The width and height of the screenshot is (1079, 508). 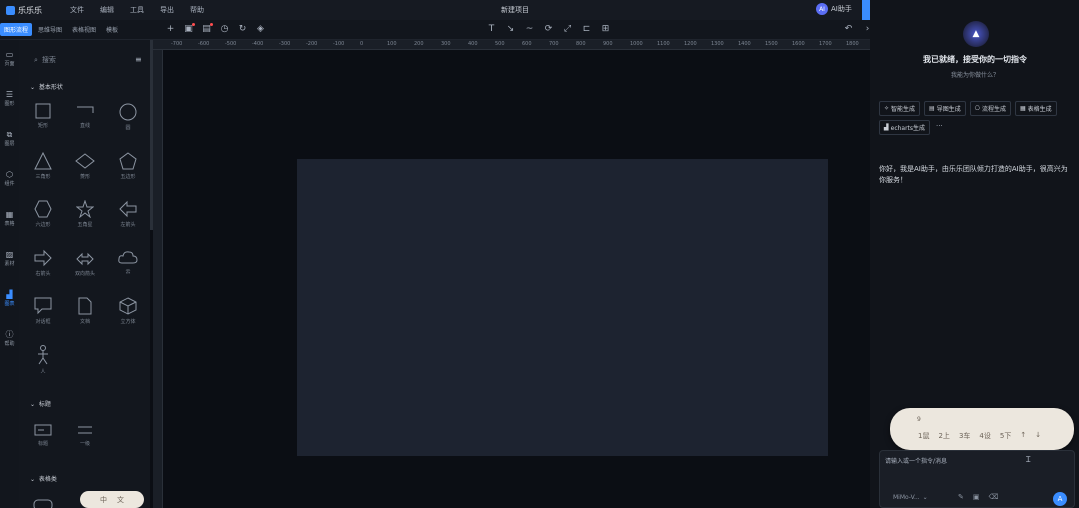 I want to click on shape-left-arrow: 左箭头, so click(x=128, y=214).